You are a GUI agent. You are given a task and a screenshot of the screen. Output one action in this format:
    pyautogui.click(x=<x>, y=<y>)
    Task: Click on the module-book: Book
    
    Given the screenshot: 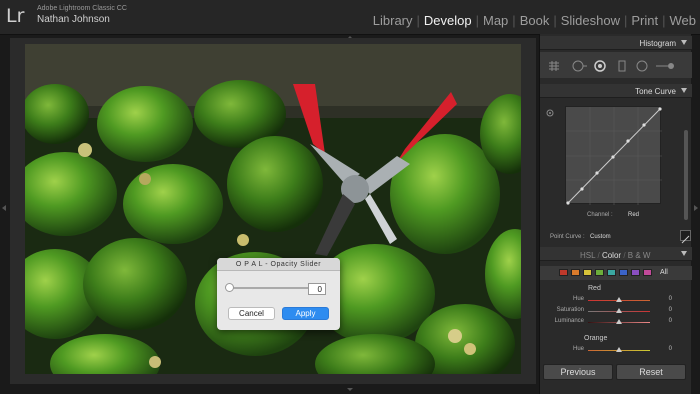 What is the action you would take?
    pyautogui.click(x=535, y=20)
    